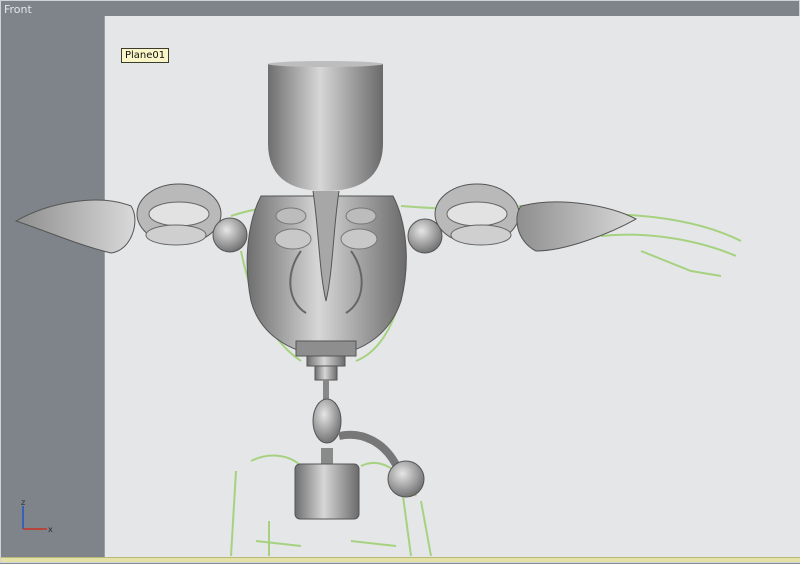 This screenshot has width=800, height=564. I want to click on left-arm, so click(131, 218).